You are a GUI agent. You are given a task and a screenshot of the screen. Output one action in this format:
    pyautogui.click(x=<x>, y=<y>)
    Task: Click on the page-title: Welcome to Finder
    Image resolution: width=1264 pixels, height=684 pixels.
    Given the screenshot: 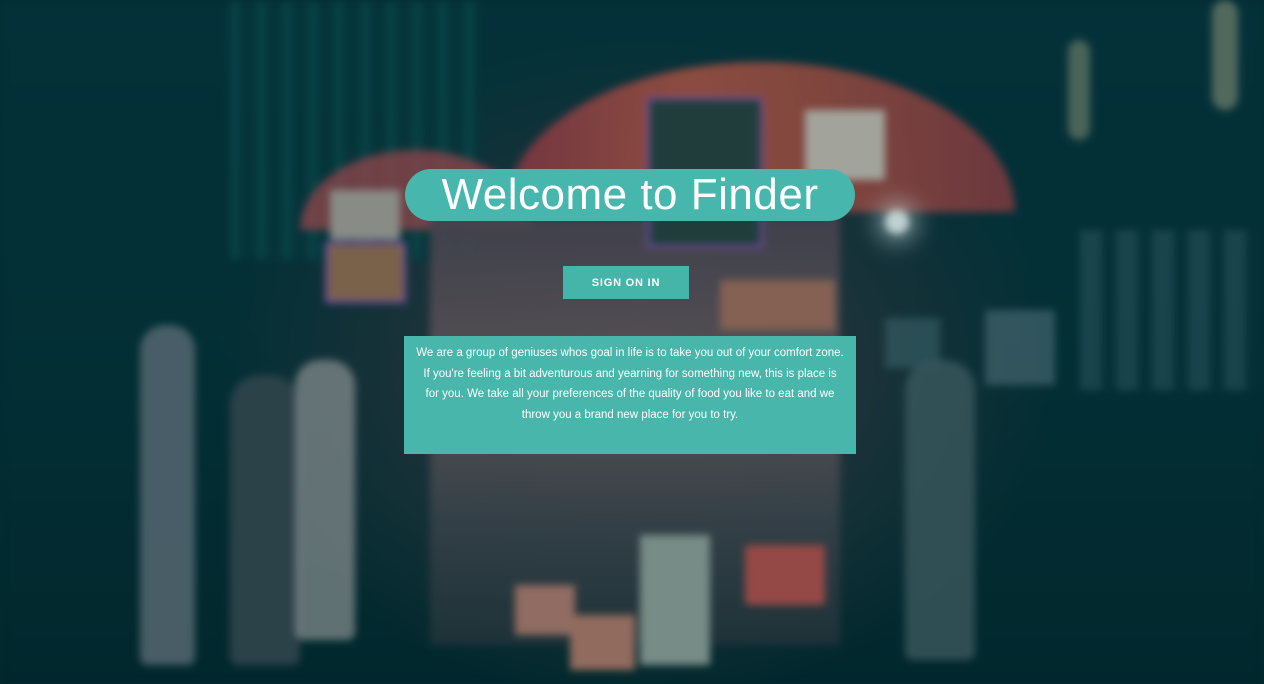 What is the action you would take?
    pyautogui.click(x=630, y=195)
    